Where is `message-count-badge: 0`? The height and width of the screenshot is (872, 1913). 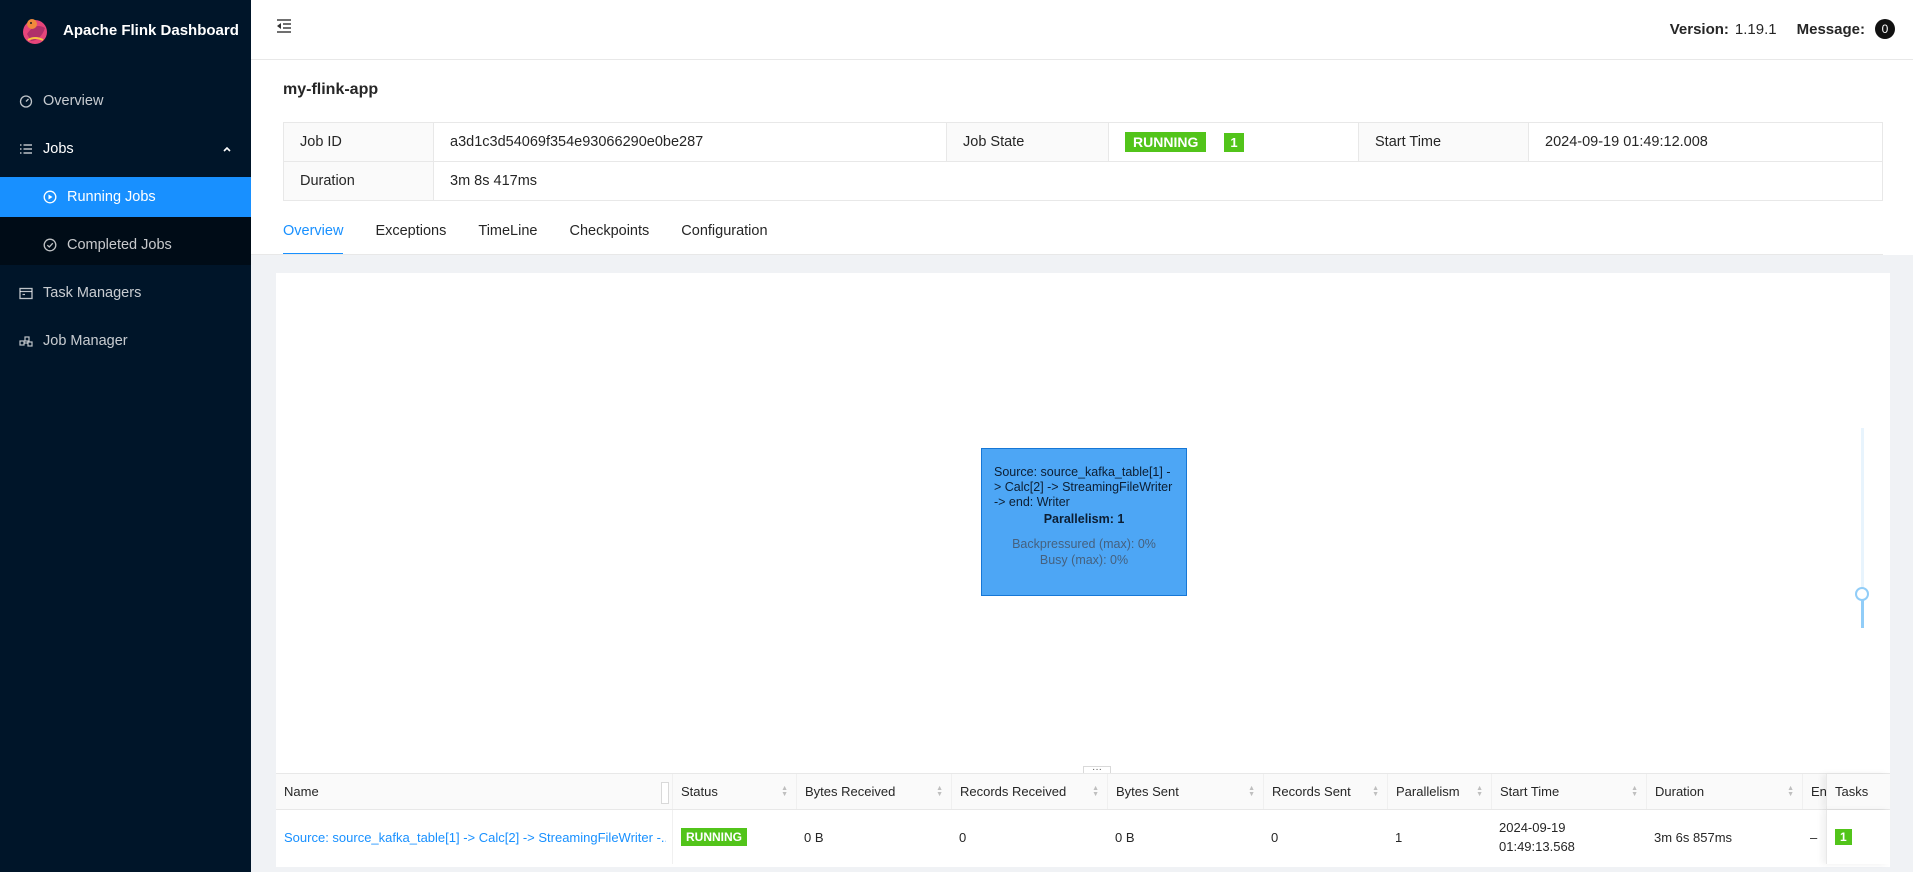
message-count-badge: 0 is located at coordinates (1885, 29).